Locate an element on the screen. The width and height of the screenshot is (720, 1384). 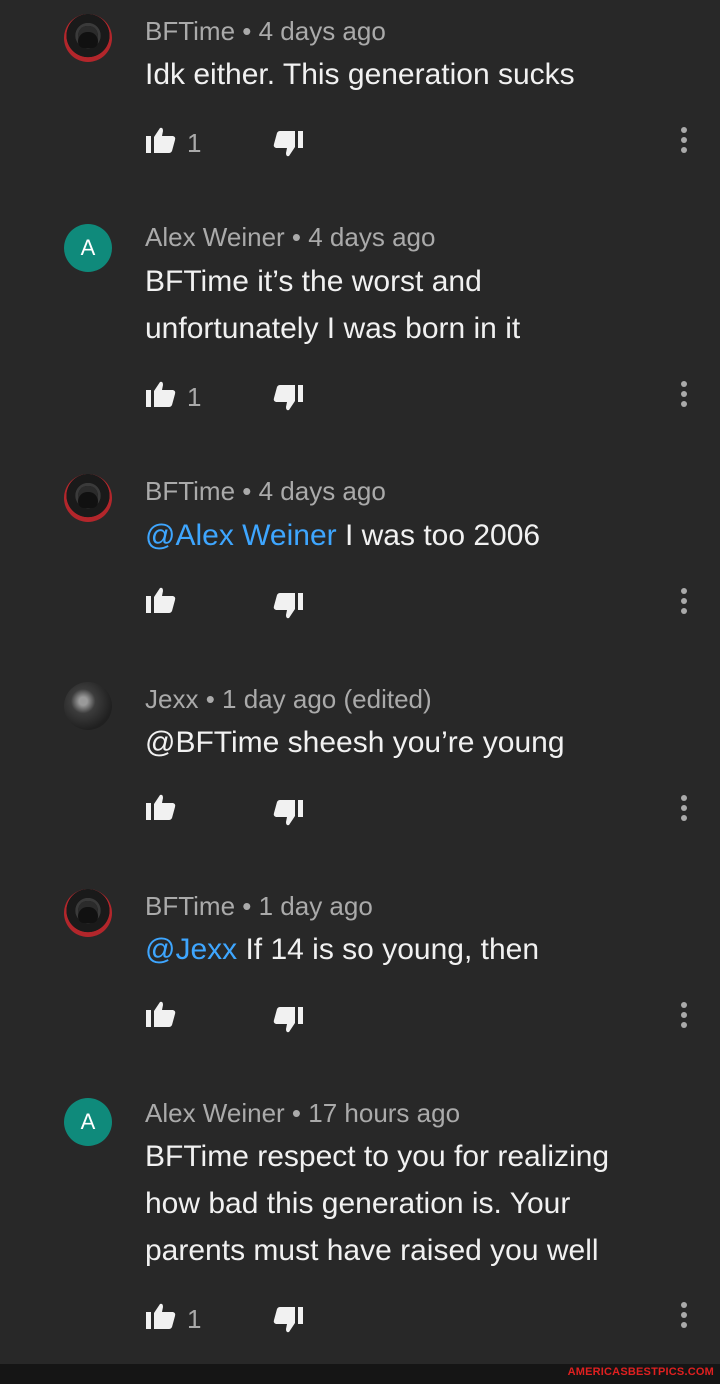
comment-meta: Jexx • 1 day ago (edited) is located at coordinates (288, 699).